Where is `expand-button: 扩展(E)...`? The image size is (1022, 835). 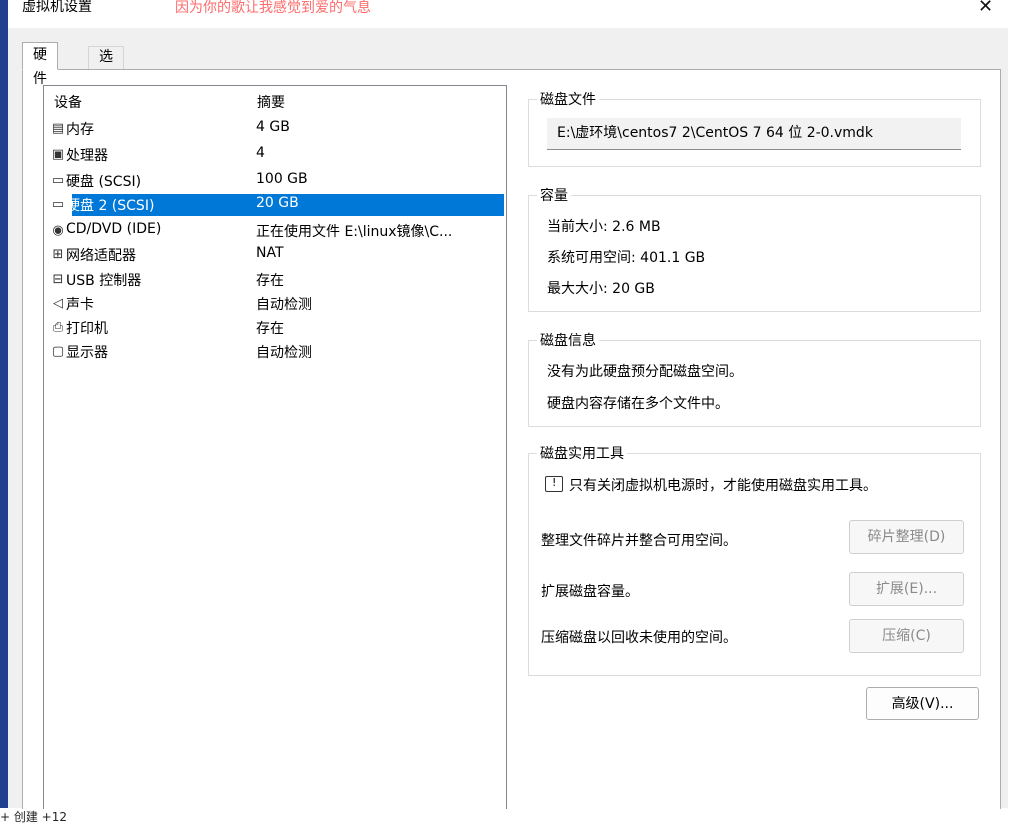 expand-button: 扩展(E)... is located at coordinates (906, 589).